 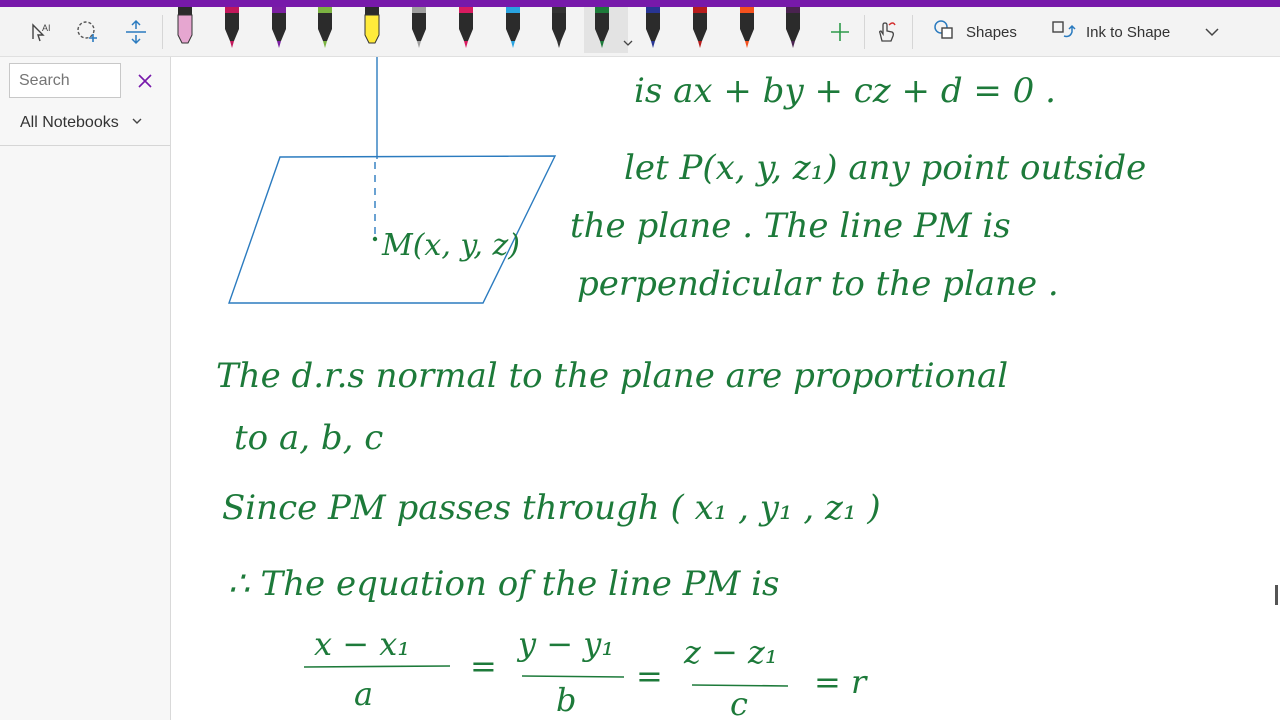 I want to click on fraction-3-denominator: c, so click(x=739, y=702).